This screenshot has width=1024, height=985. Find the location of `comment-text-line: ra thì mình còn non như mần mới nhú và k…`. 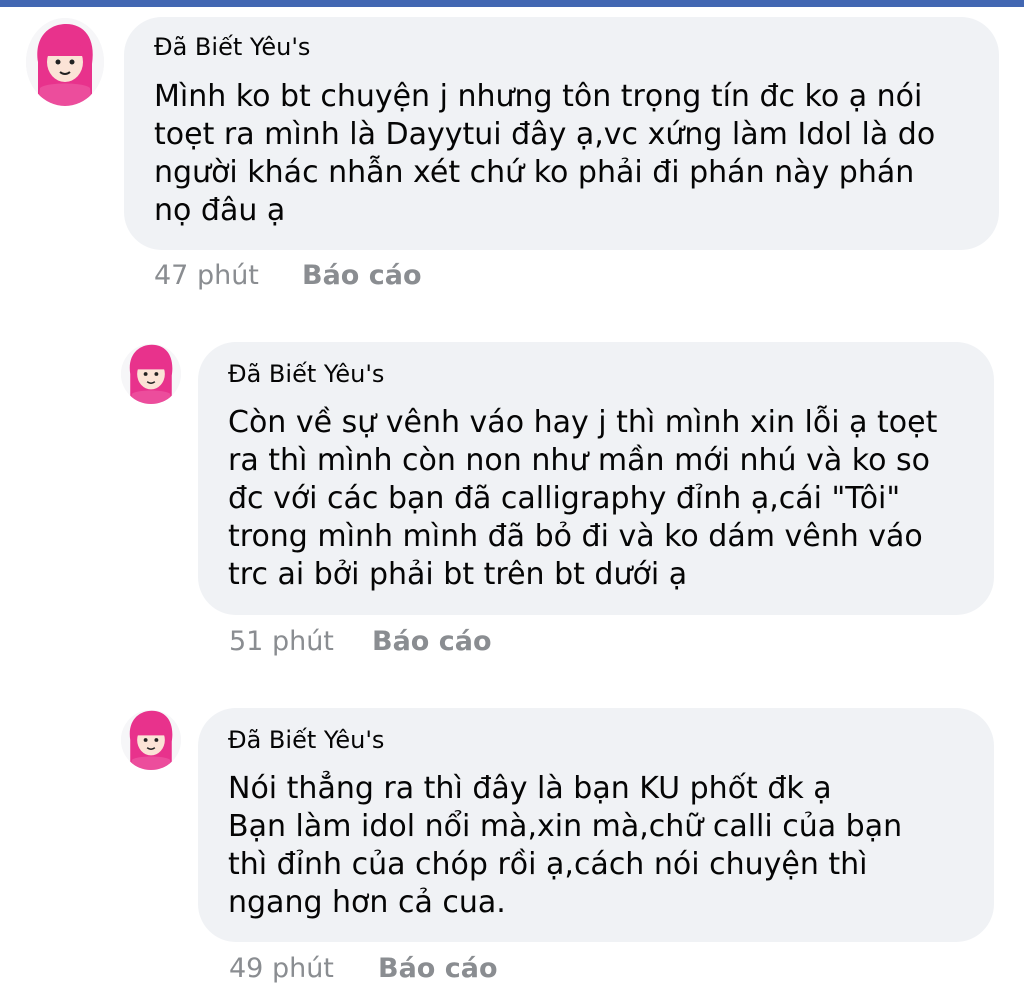

comment-text-line: ra thì mình còn non như mần mới nhú và k… is located at coordinates (579, 460).